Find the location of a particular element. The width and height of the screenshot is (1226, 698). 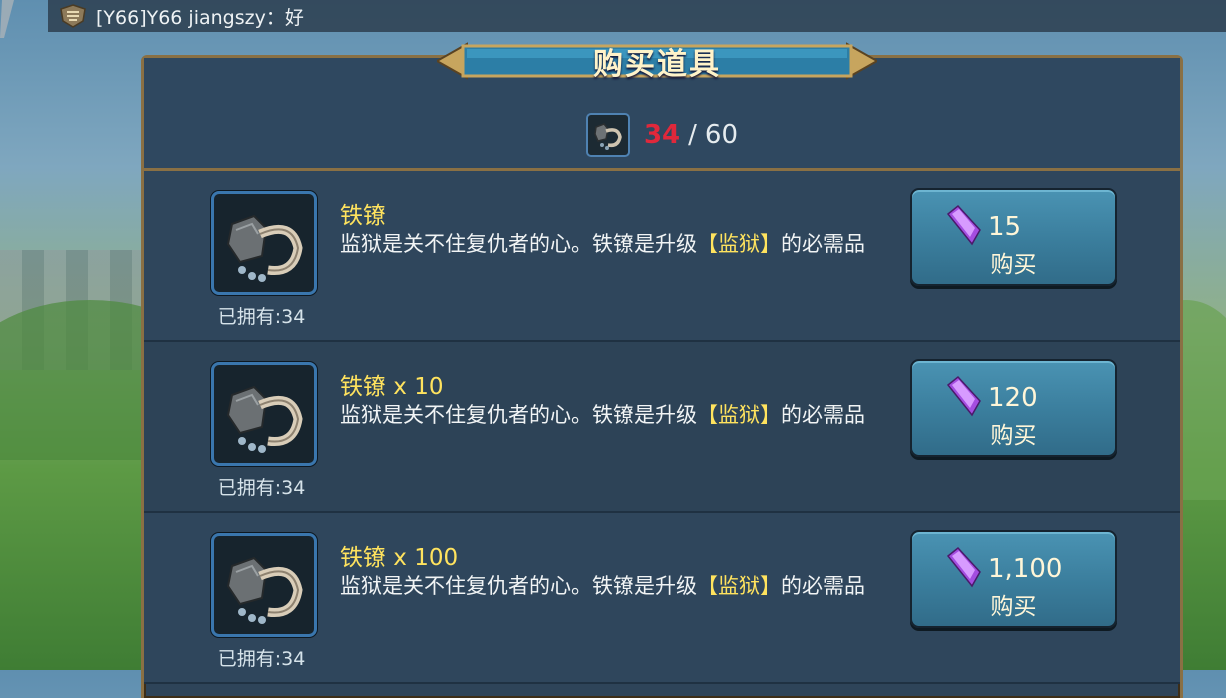

item-name: 铁镣 x 100 is located at coordinates (399, 558).